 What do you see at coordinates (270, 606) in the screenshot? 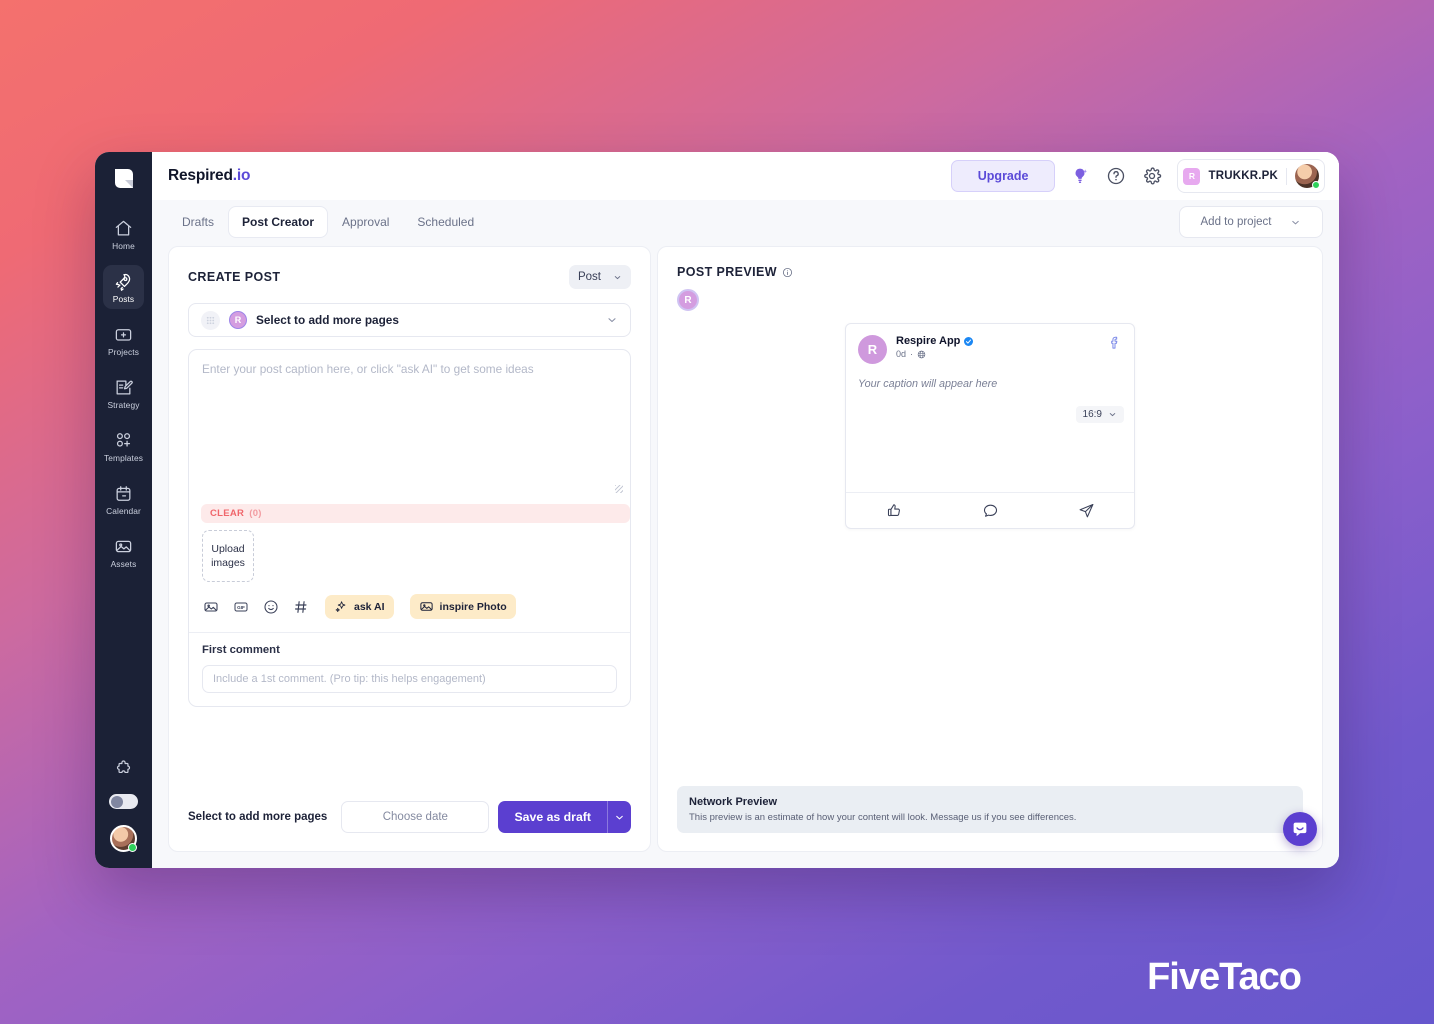
I see `emoji-icon` at bounding box center [270, 606].